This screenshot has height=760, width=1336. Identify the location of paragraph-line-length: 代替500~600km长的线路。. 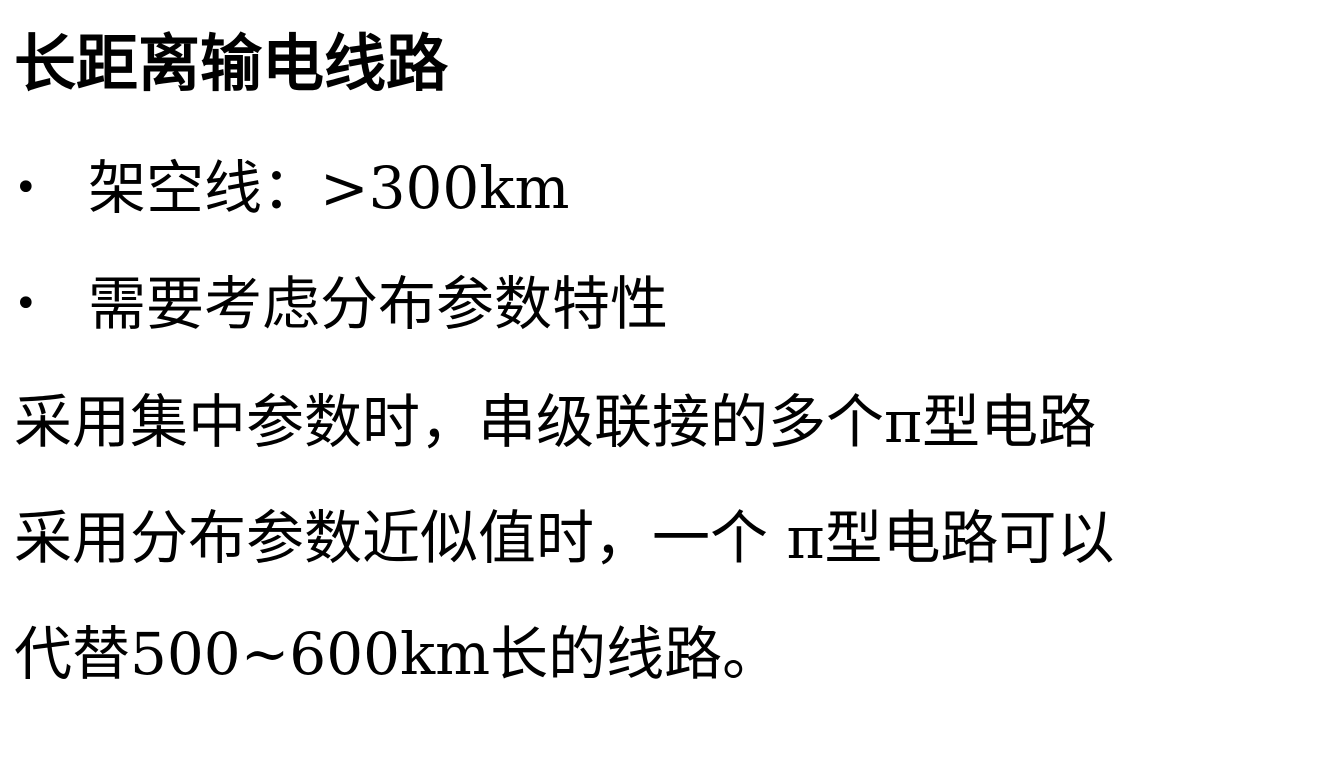
(397, 654).